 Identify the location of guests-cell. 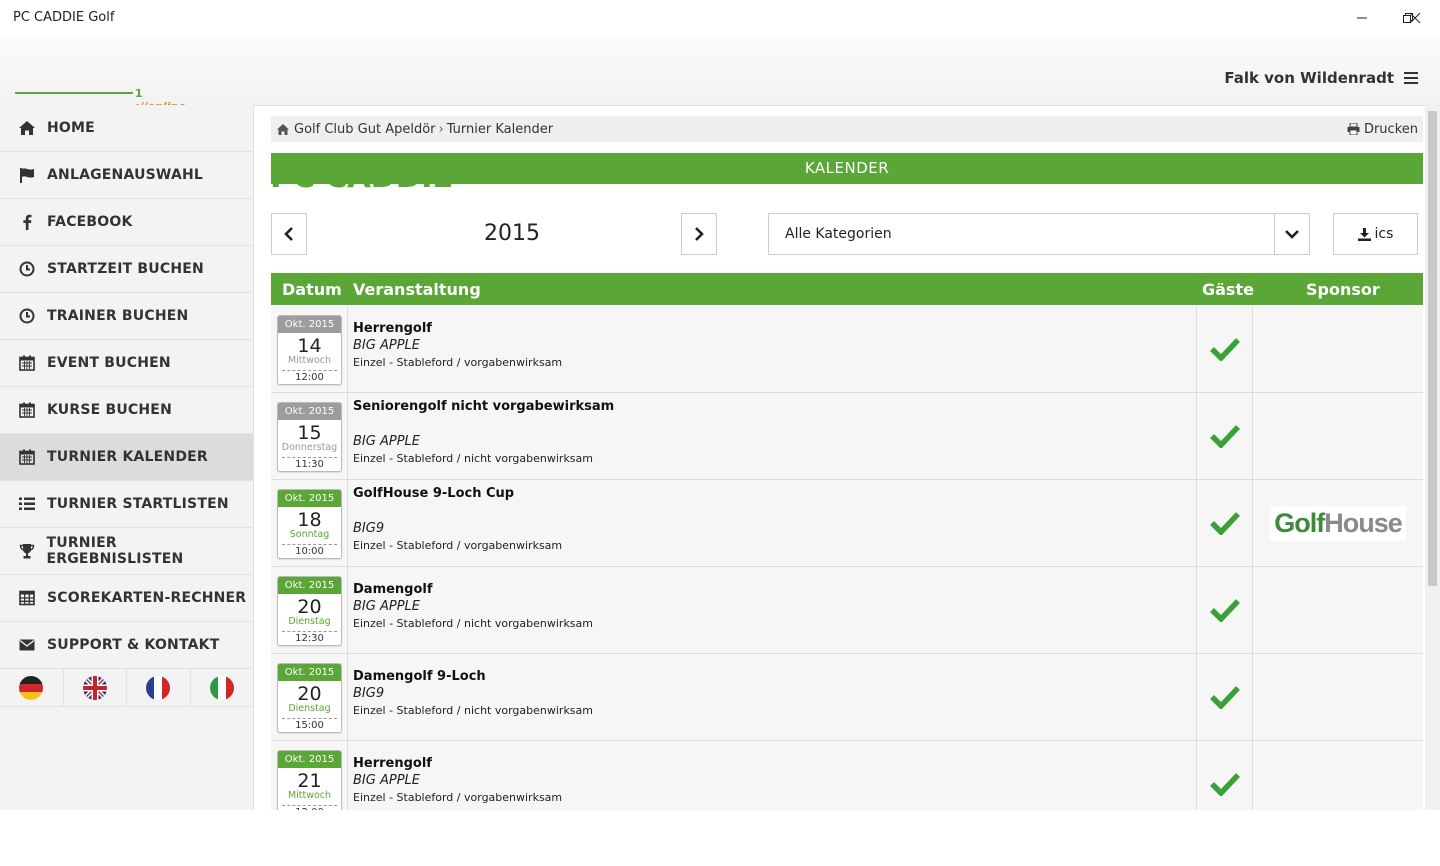
(1224, 775).